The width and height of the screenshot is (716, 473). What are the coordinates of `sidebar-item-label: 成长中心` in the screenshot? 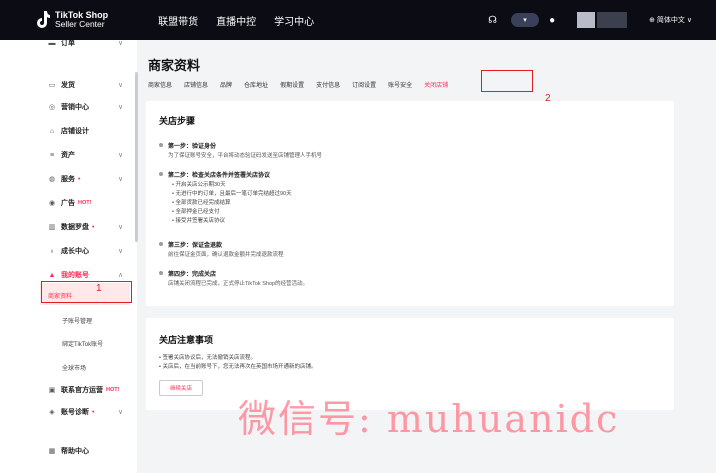 It's located at (75, 251).